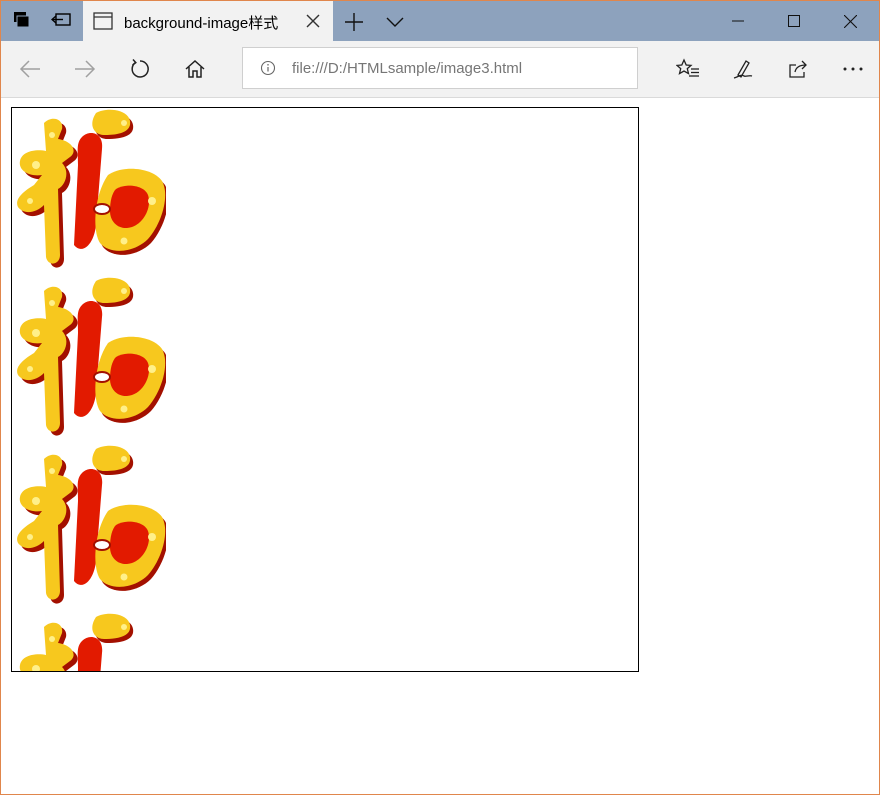  What do you see at coordinates (395, 22) in the screenshot?
I see `chevron-down-icon` at bounding box center [395, 22].